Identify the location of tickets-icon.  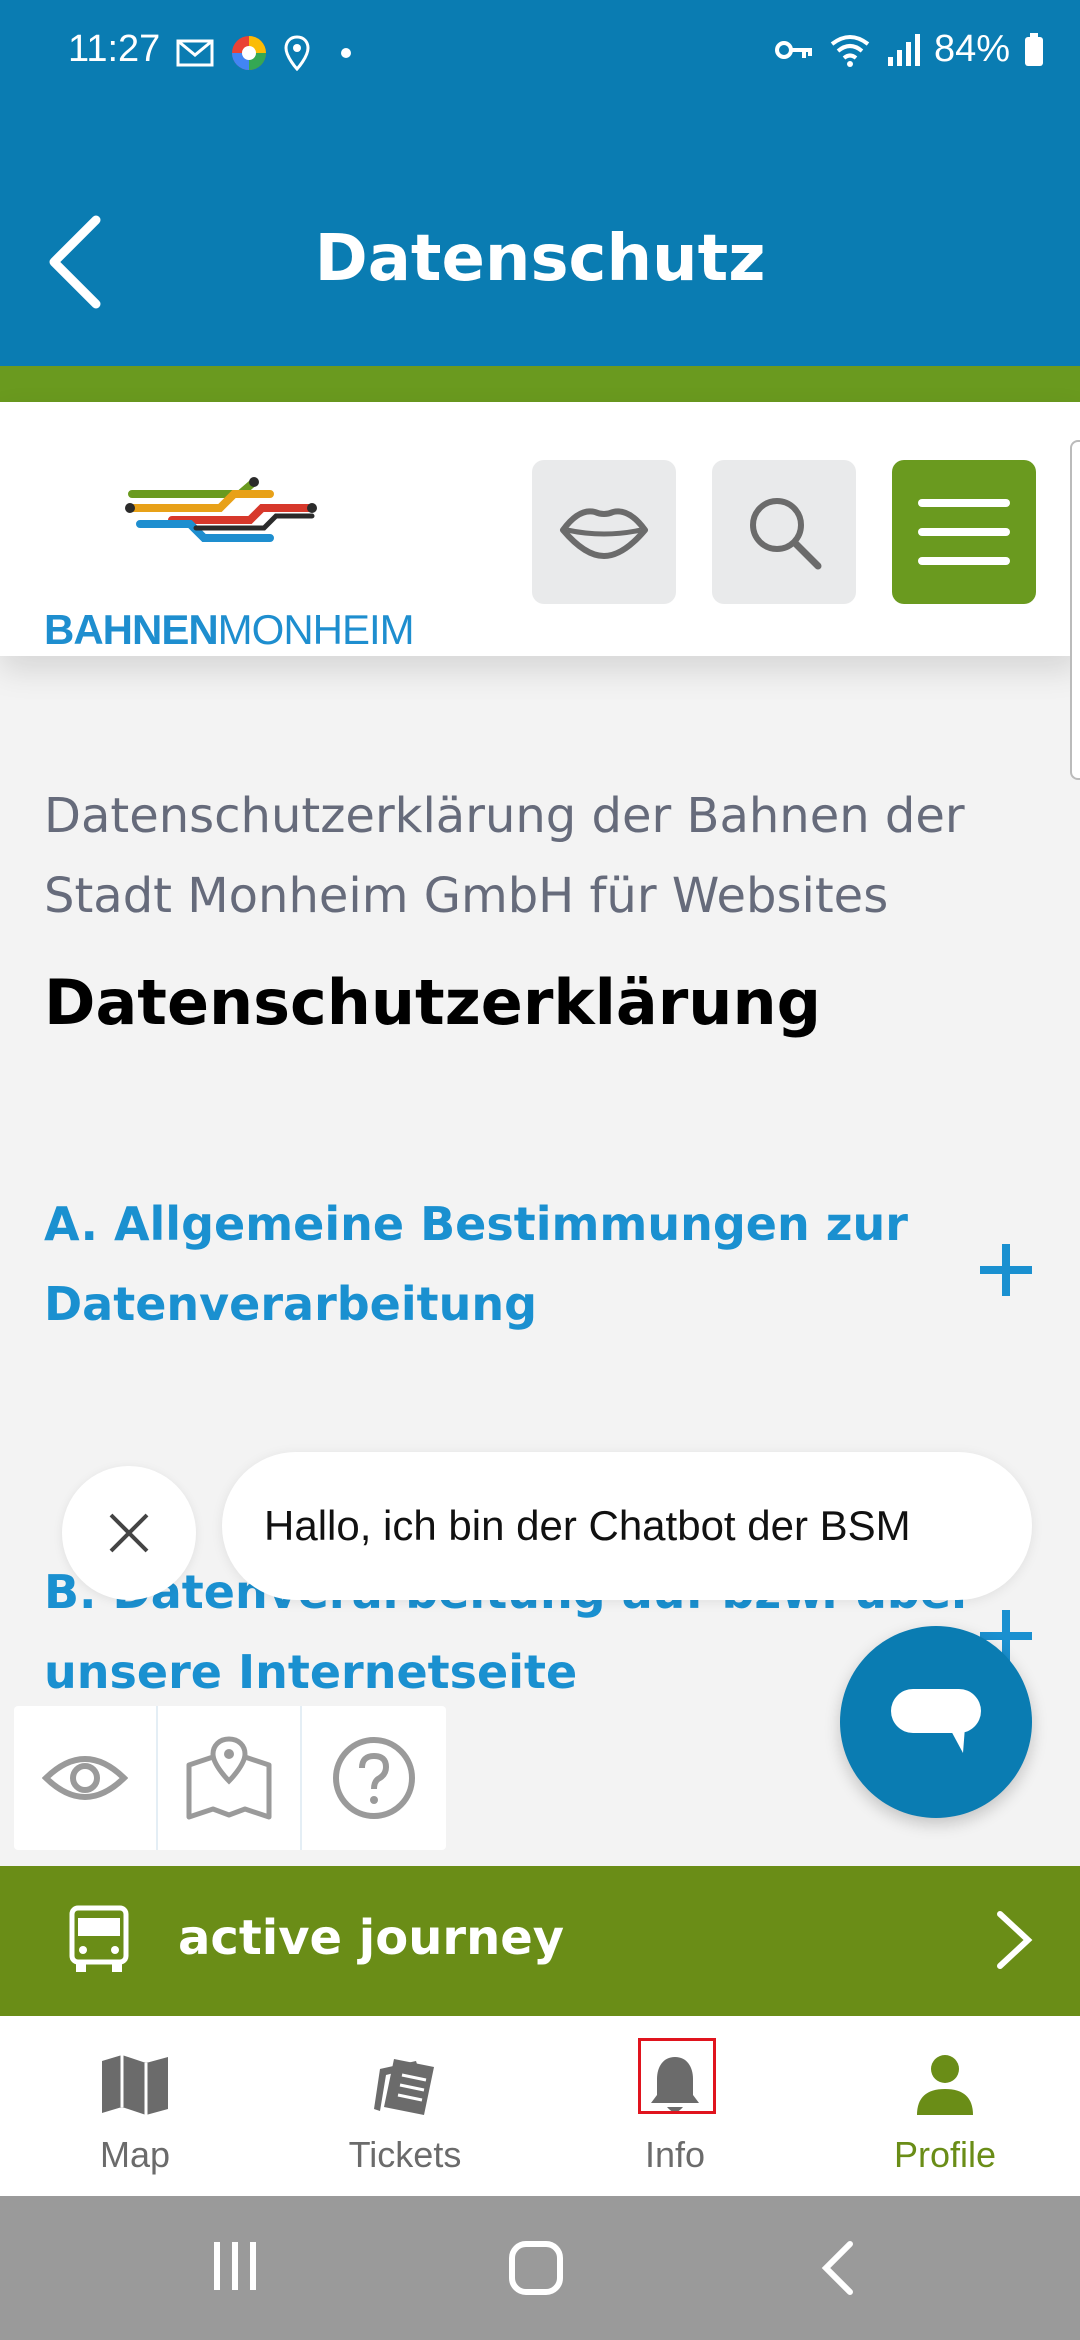
(404, 2087).